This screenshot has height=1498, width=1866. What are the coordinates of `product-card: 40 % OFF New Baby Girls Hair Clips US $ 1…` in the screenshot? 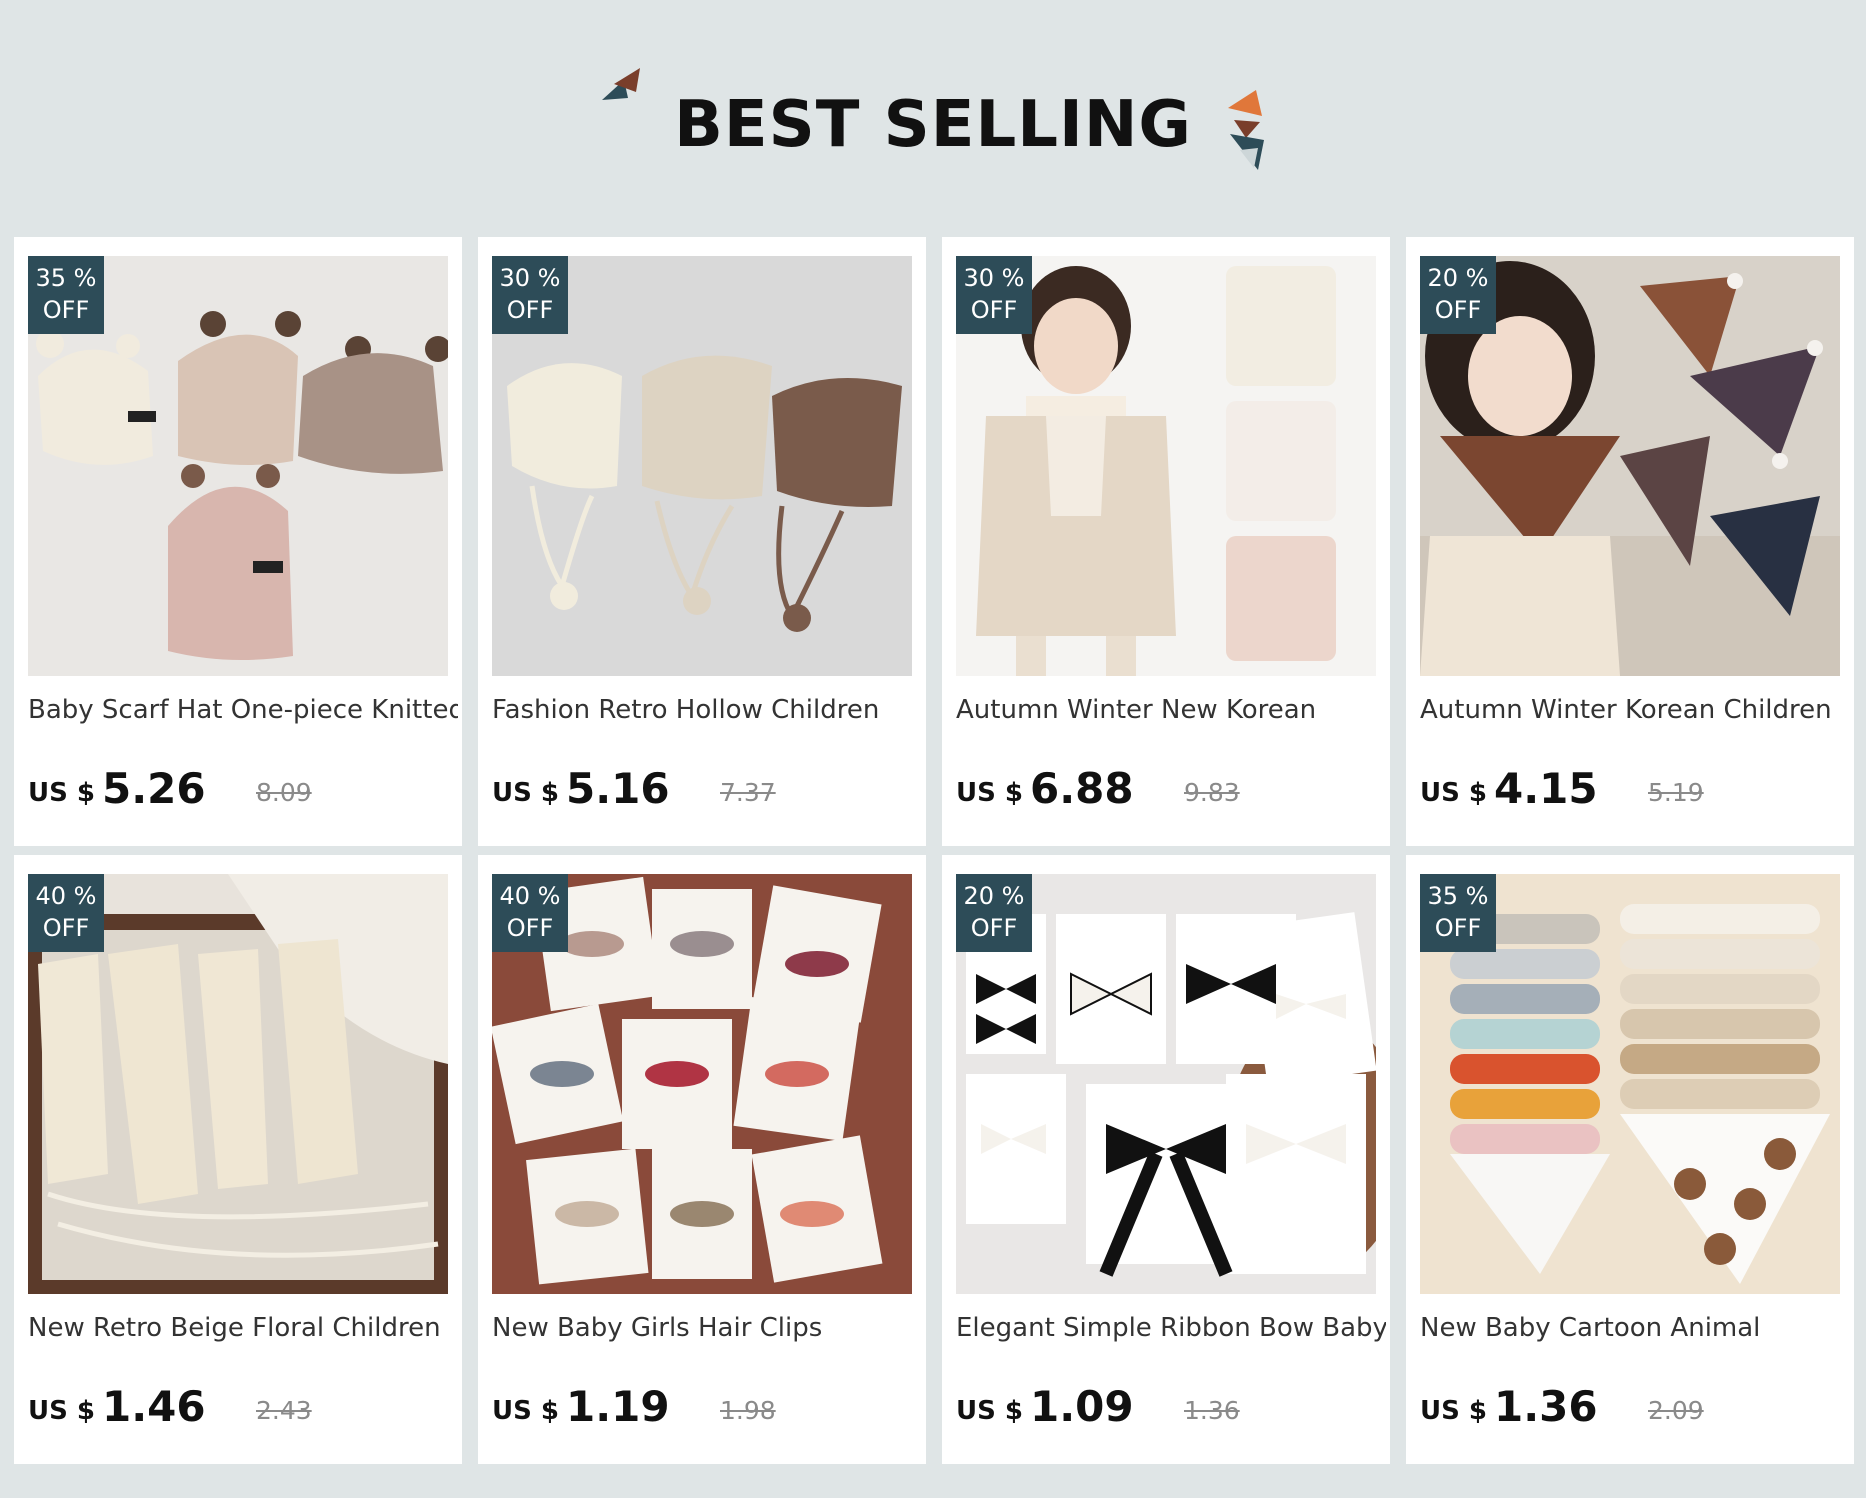 It's located at (702, 1159).